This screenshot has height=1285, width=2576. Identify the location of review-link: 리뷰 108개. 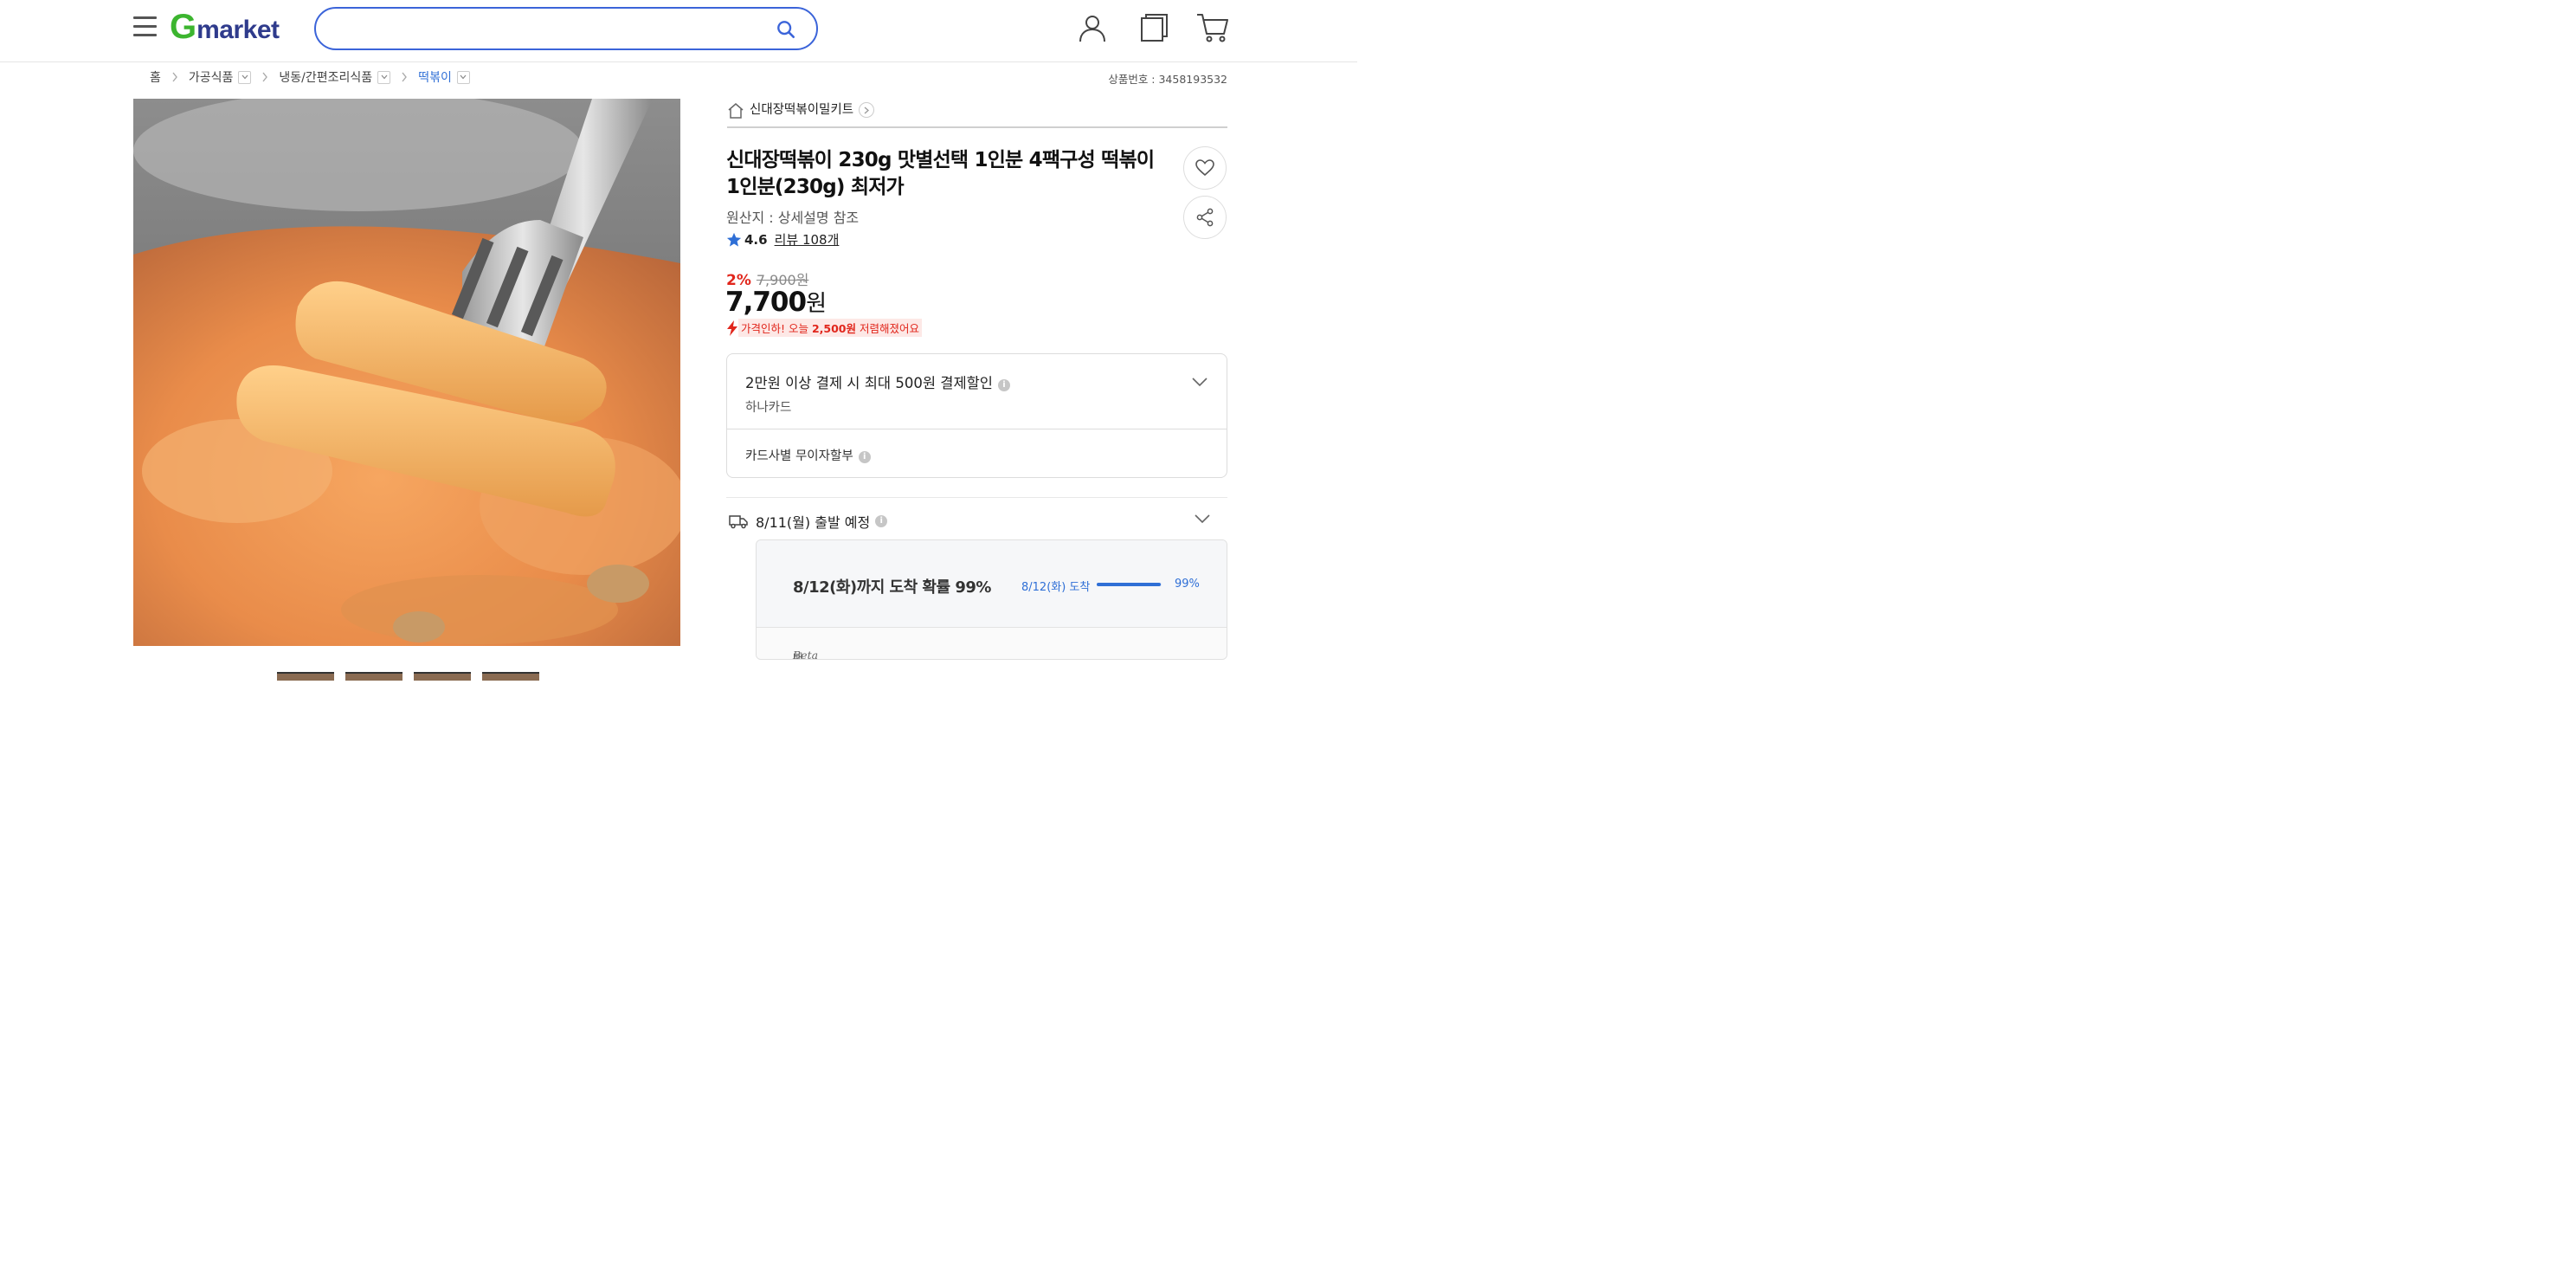
(807, 239).